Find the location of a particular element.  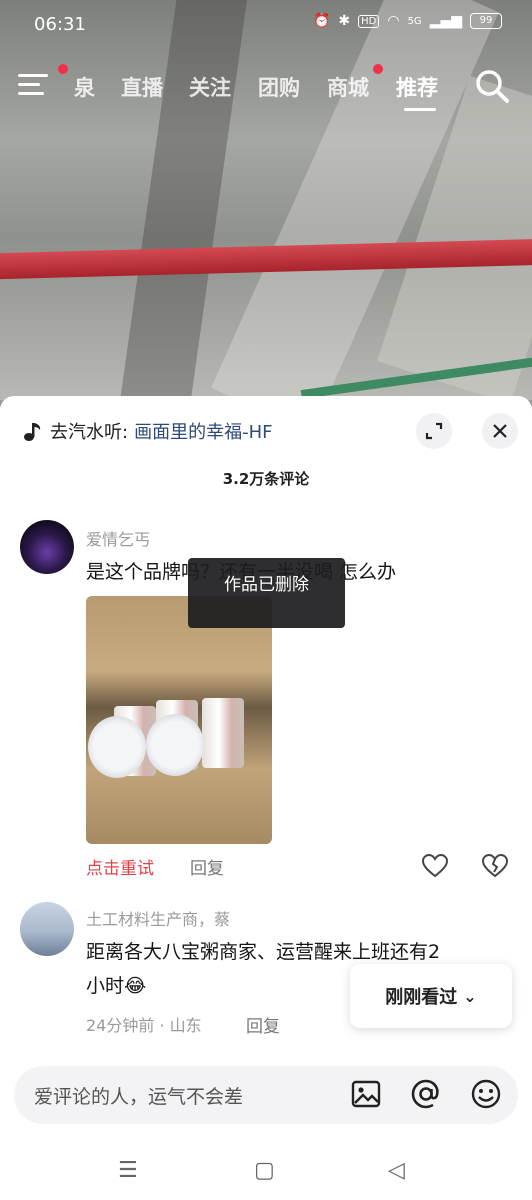

tab-partial: 泉 is located at coordinates (84, 87).